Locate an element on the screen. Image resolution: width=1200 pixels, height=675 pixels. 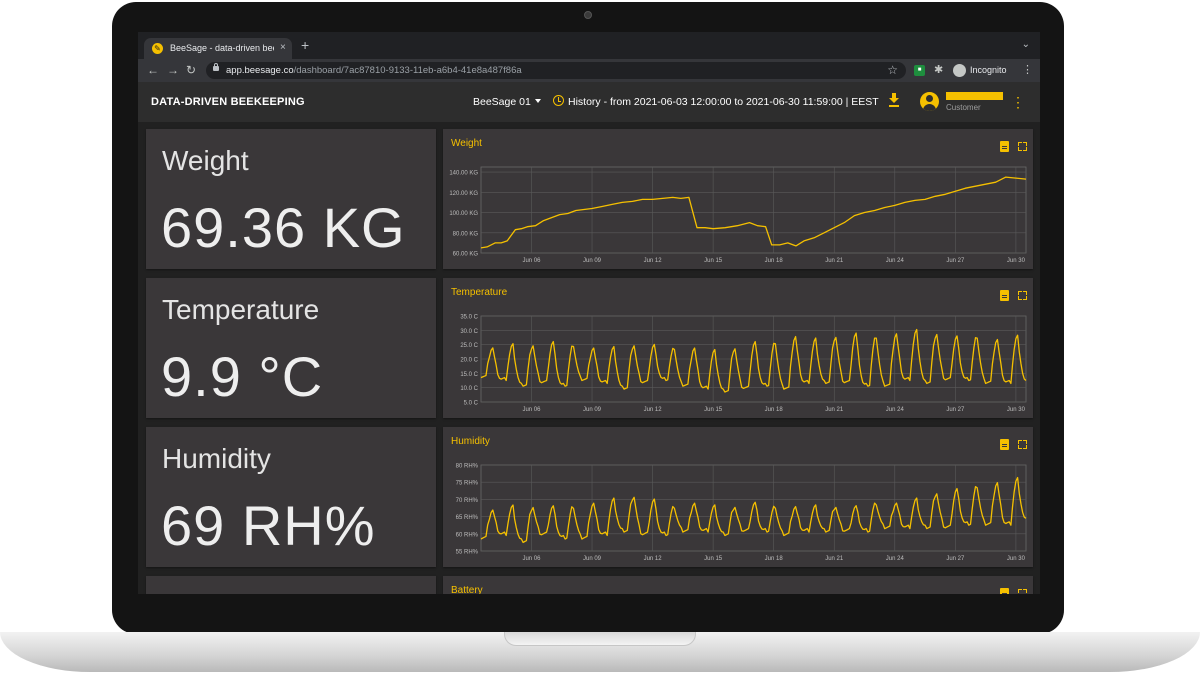
extensions-puzzle-icon: ✱ is located at coordinates (938, 69).